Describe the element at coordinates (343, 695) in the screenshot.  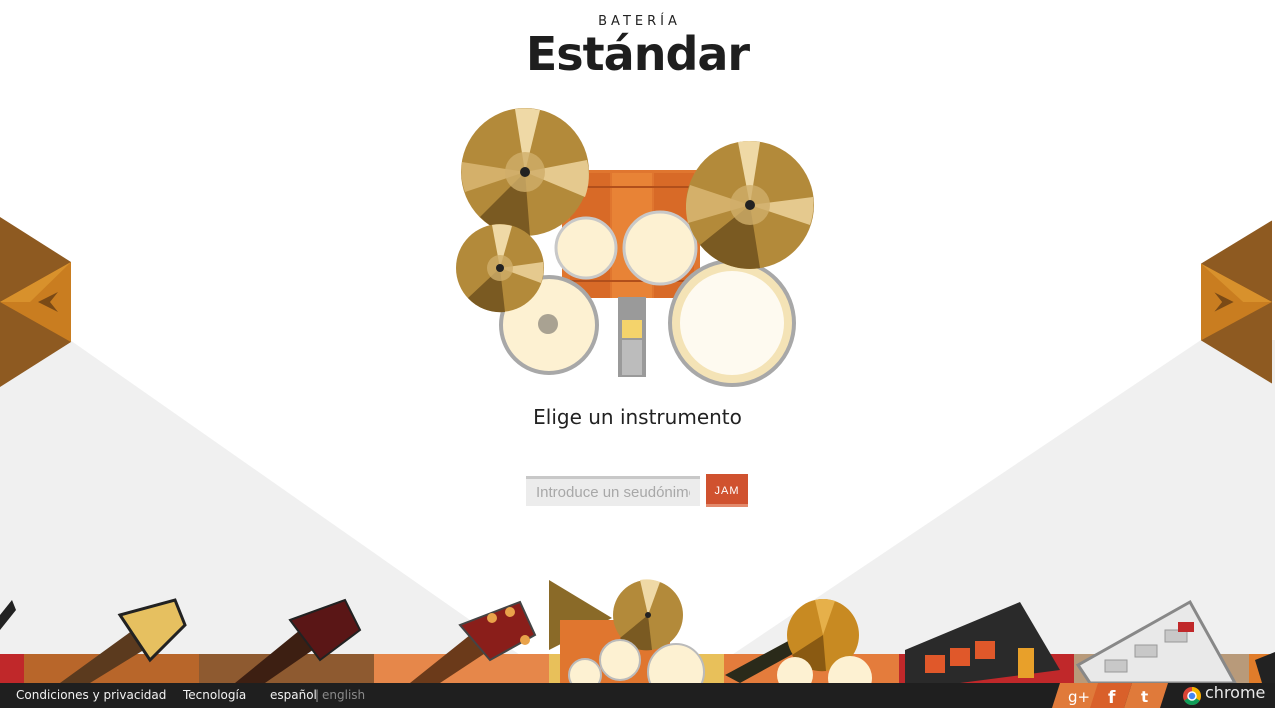
I see `language-en-link: english` at that location.